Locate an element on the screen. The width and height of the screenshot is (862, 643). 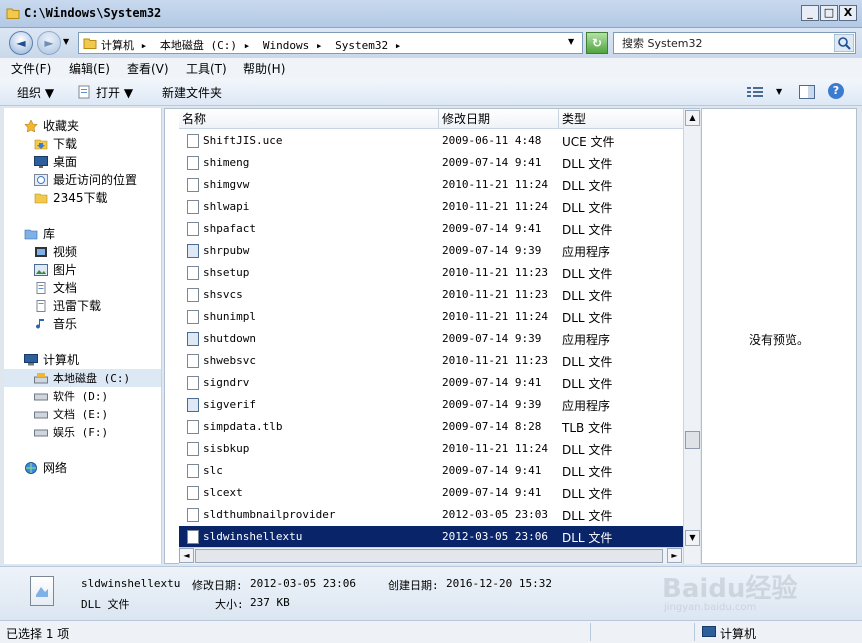
status-location: 计算机 is located at coordinates (738, 634).